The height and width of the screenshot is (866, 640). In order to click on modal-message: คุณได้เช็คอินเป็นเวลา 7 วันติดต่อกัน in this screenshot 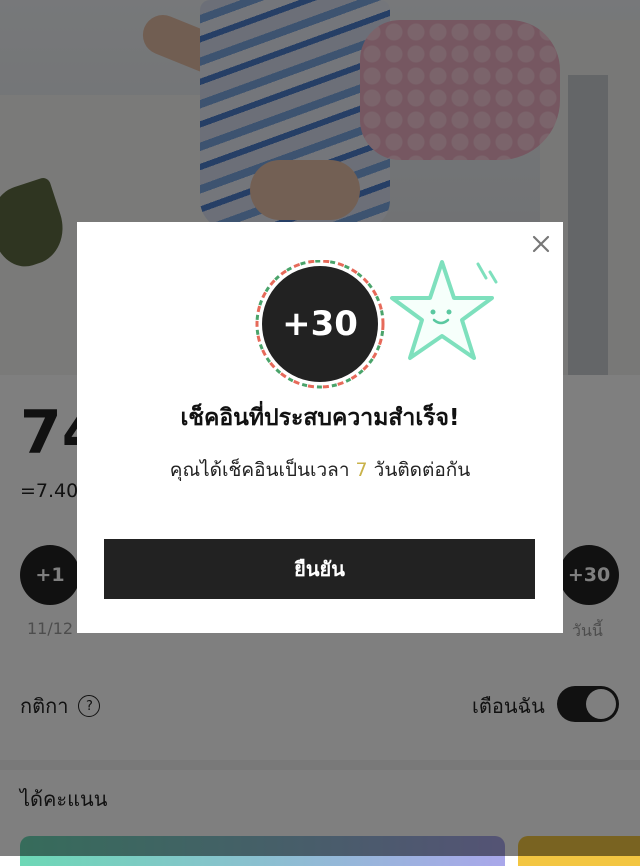, I will do `click(320, 470)`.